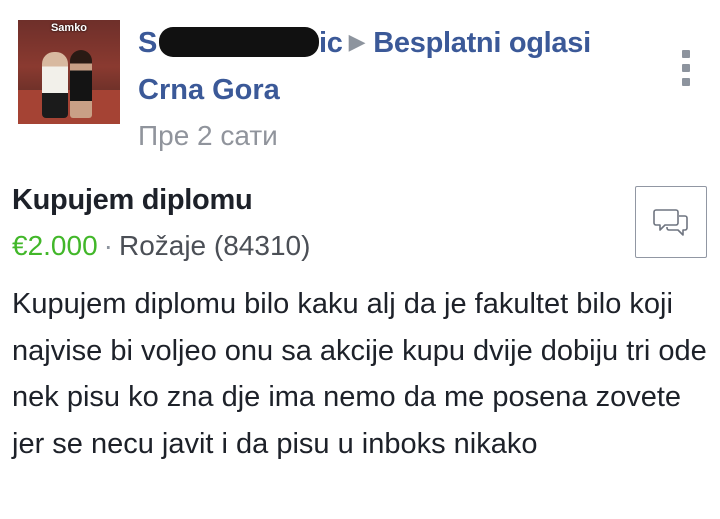 The width and height of the screenshot is (720, 519). I want to click on arrow-right-icon: ▶, so click(357, 41).